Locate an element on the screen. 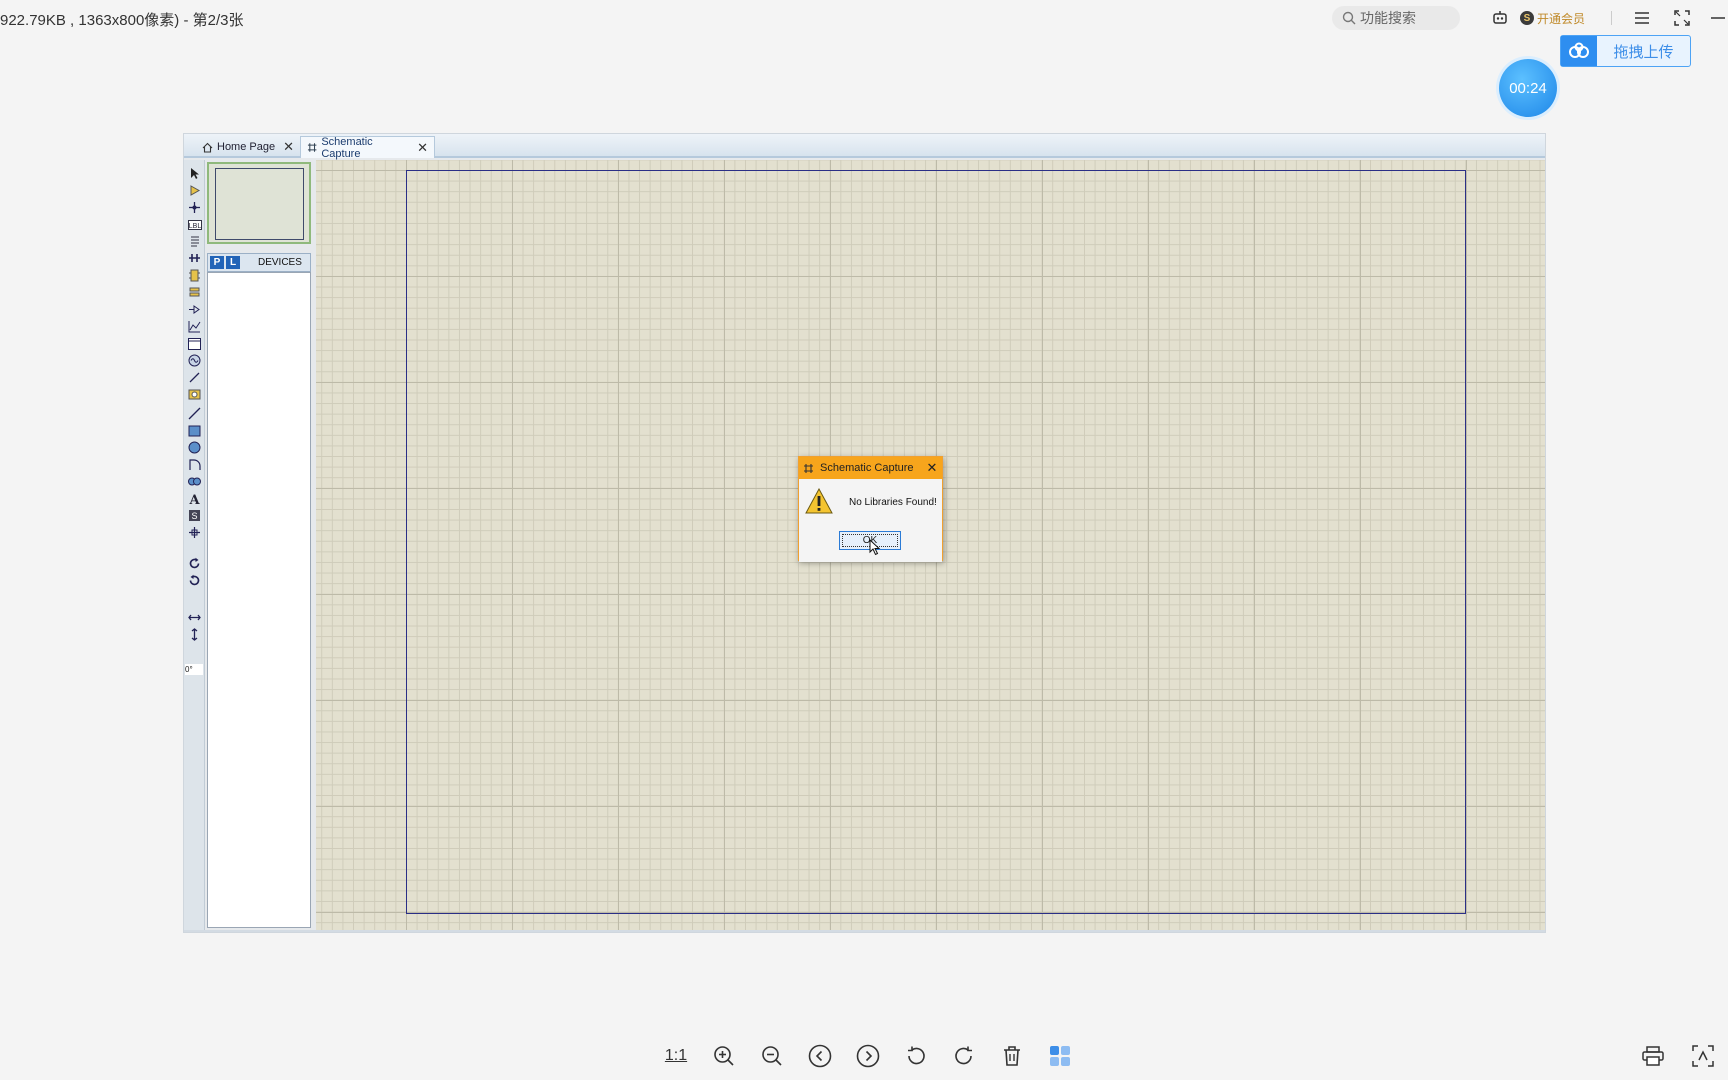 Image resolution: width=1728 pixels, height=1080 pixels. zoom-in-button is located at coordinates (724, 1056).